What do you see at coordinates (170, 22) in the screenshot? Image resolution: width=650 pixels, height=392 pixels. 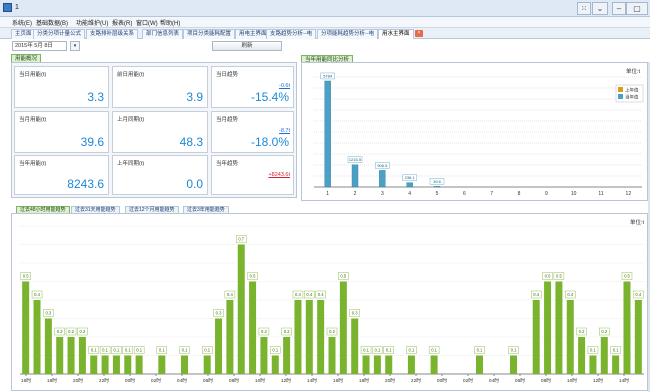 I see `menu-help: 帮助(H)` at bounding box center [170, 22].